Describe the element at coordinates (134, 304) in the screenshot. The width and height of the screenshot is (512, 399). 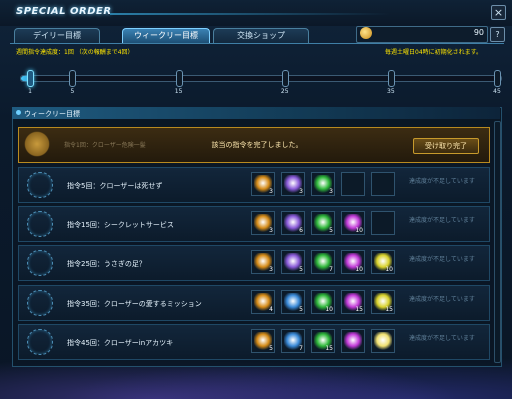
I see `order-label: 指令35回：クローザーの愛するミッション` at that location.